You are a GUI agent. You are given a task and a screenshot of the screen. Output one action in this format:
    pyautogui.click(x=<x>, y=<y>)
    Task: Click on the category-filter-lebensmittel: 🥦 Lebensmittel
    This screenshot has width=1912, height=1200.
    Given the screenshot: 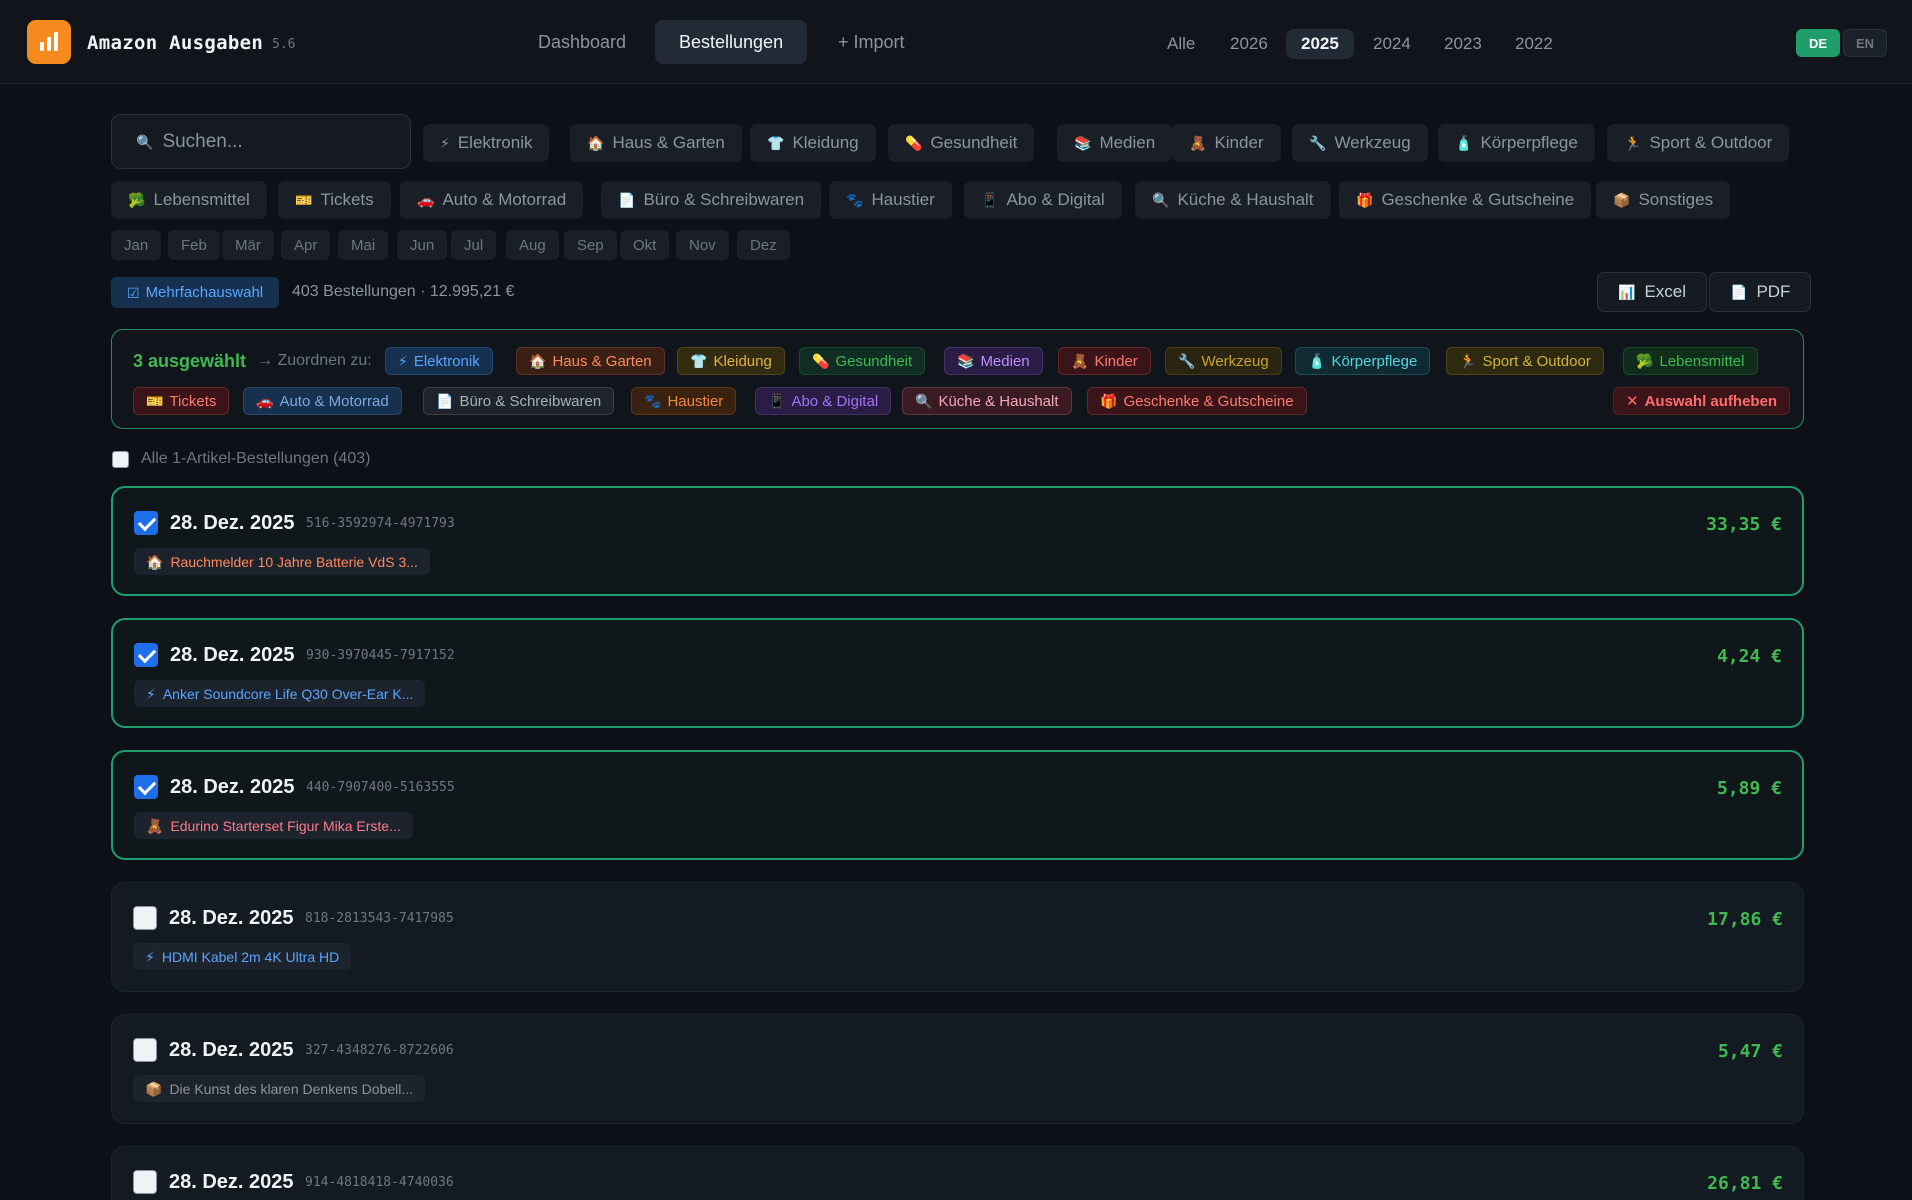 What is the action you would take?
    pyautogui.click(x=189, y=200)
    